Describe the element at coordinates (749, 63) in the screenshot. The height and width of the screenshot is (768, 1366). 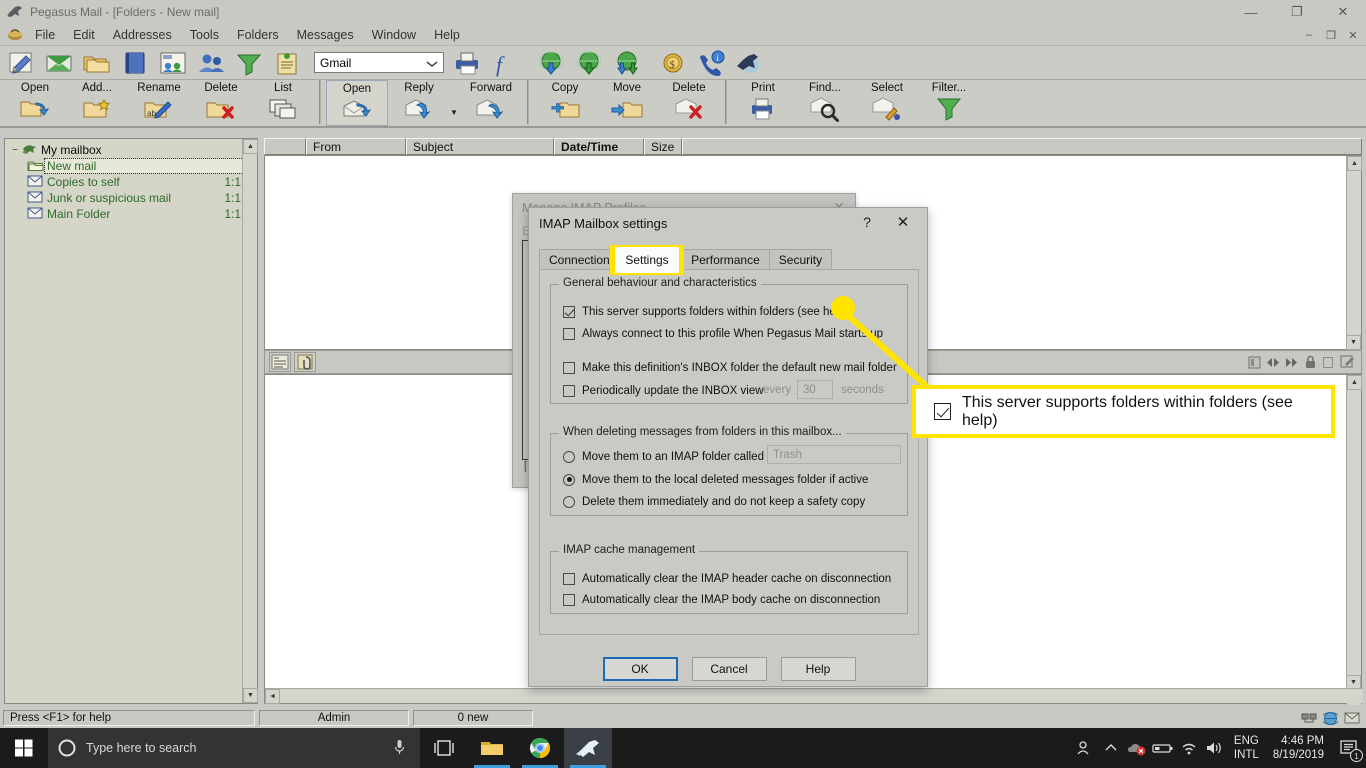
I see `pegasus-icon` at that location.